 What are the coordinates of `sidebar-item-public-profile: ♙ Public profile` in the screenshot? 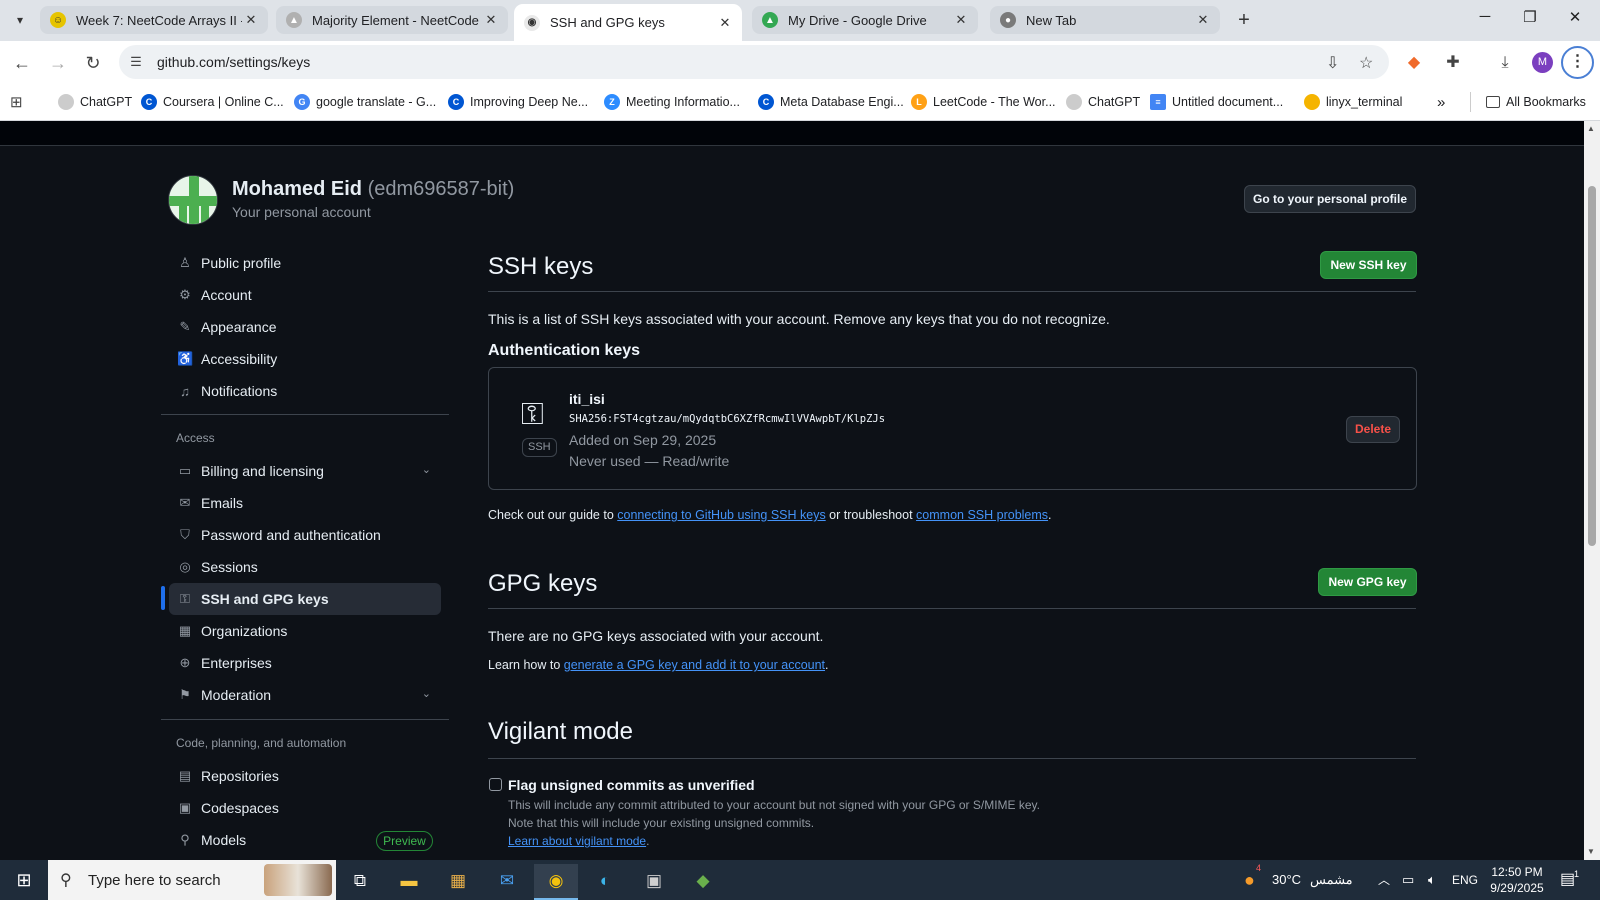 It's located at (305, 263).